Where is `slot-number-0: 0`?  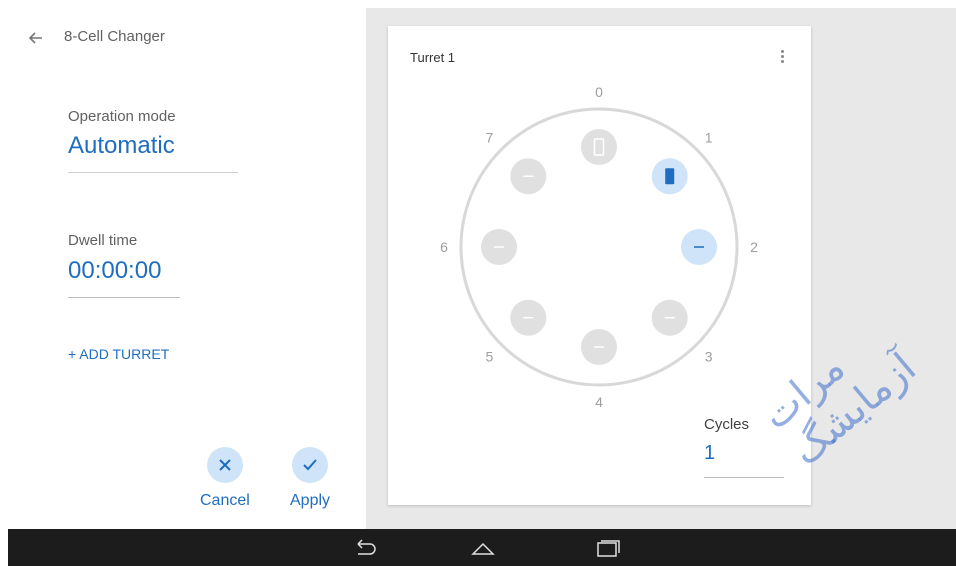 slot-number-0: 0 is located at coordinates (599, 92).